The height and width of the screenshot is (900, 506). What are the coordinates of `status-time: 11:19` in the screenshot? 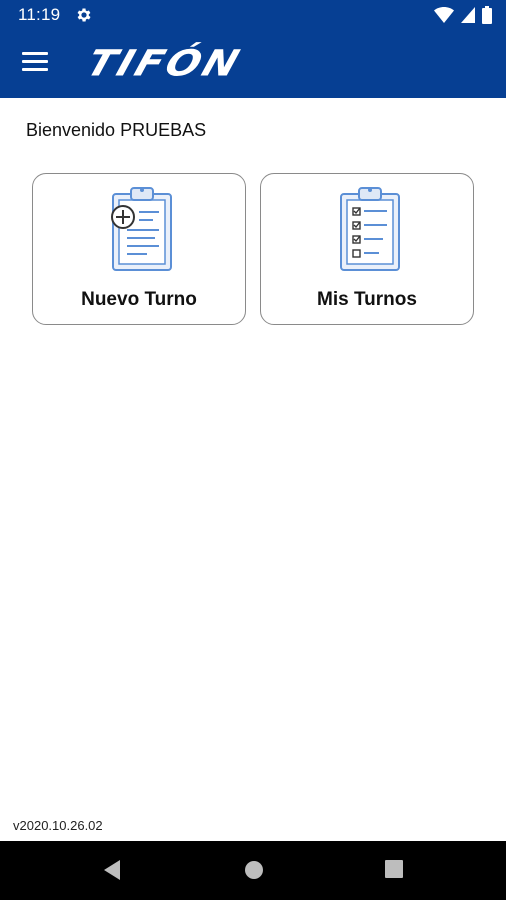 It's located at (39, 14).